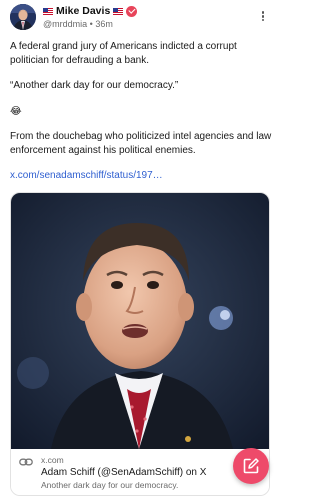 The width and height of the screenshot is (320, 500). What do you see at coordinates (132, 11) in the screenshot?
I see `verified-badge-icon` at bounding box center [132, 11].